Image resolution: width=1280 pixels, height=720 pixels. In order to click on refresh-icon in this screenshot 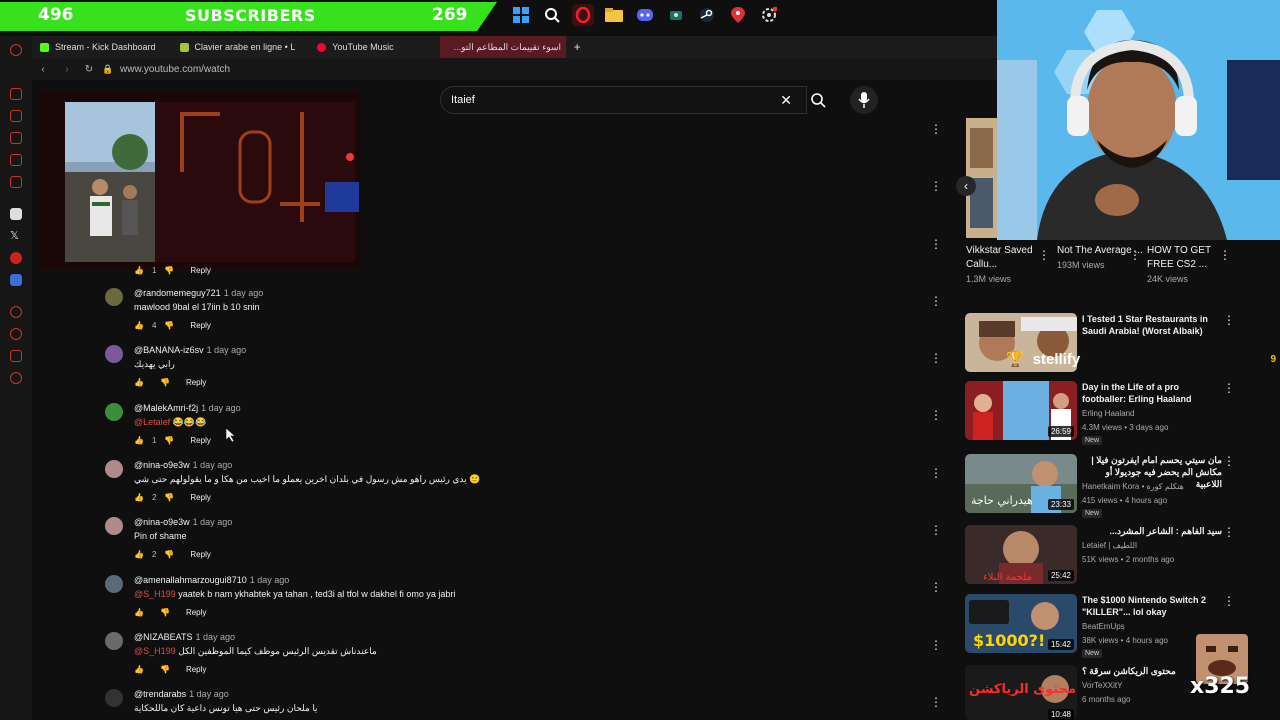, I will do `click(16, 116)`.